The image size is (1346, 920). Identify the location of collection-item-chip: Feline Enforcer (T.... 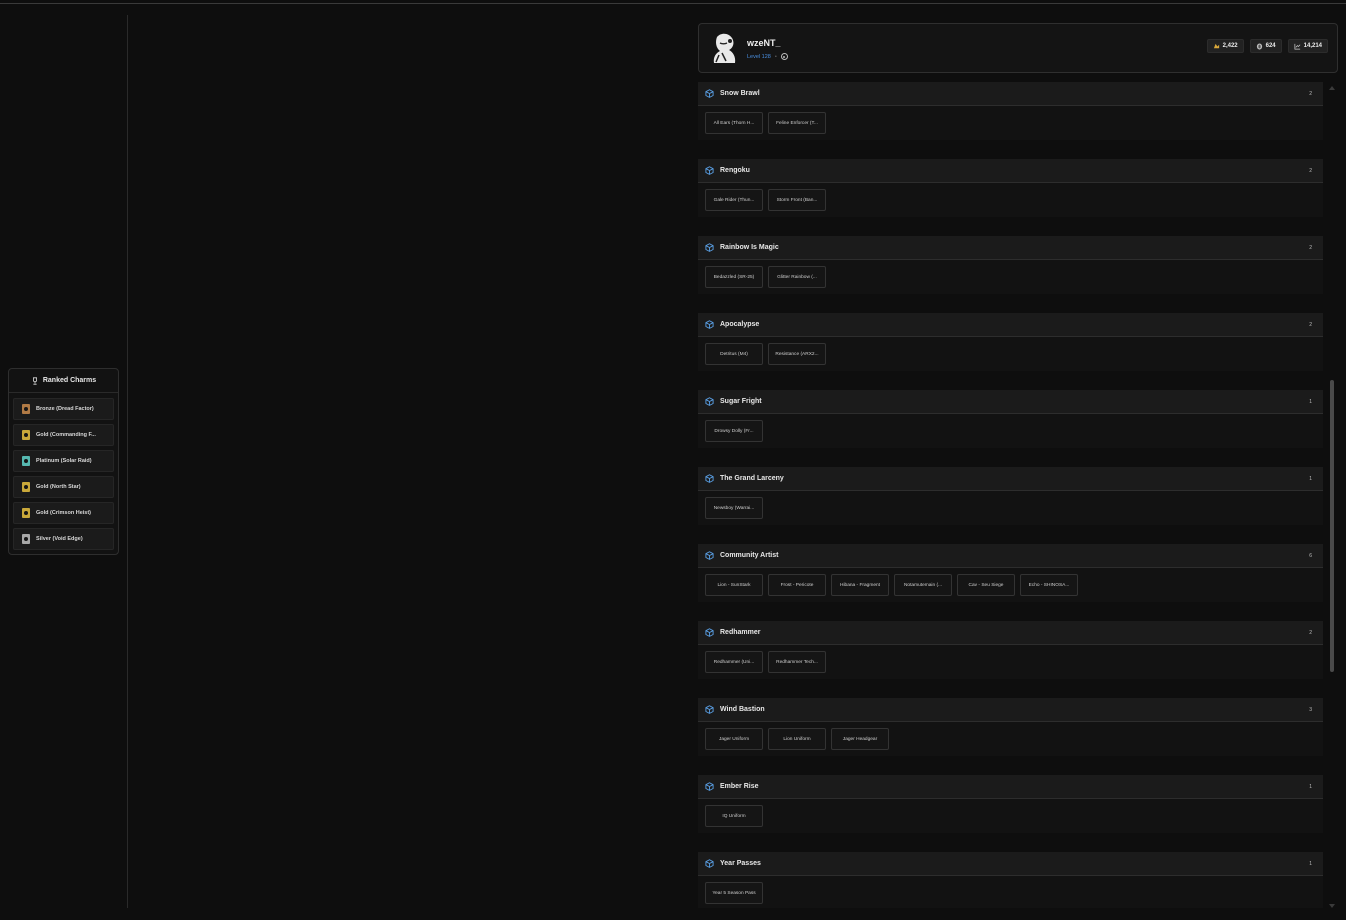
(797, 123).